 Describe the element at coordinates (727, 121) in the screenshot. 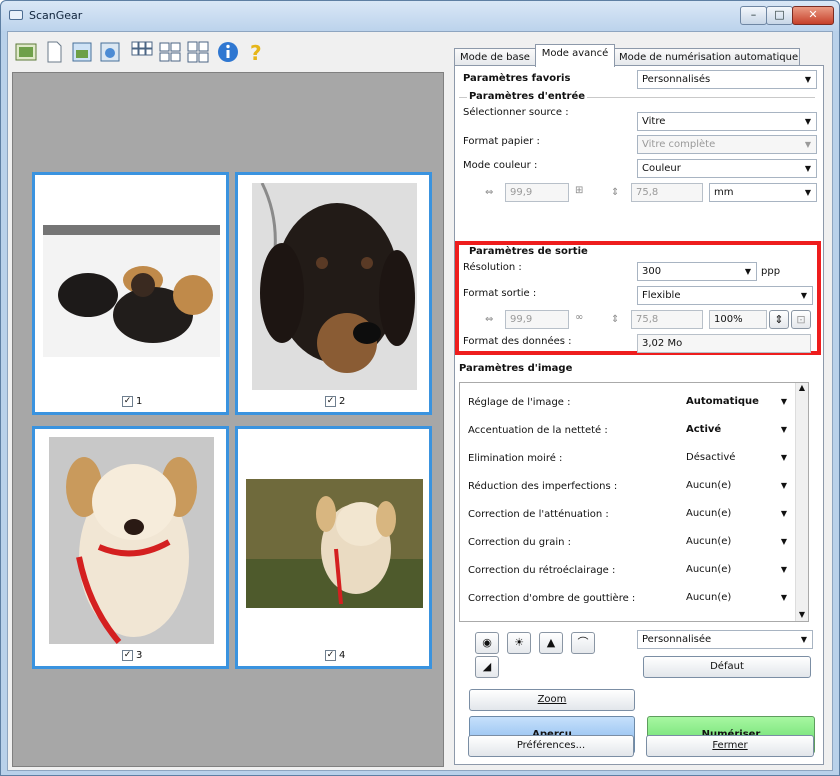

I see `source-select: Vitre ▼` at that location.